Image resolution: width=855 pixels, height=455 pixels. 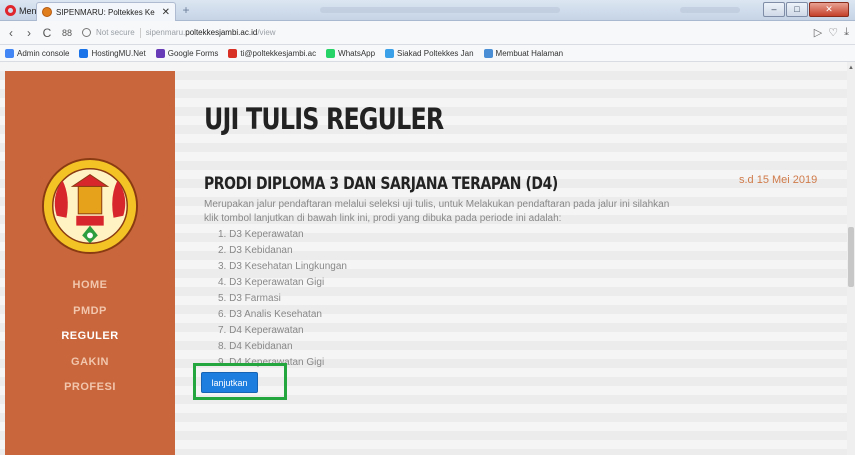 What do you see at coordinates (221, 32) in the screenshot?
I see `url-domain: poltekkesjambi.ac.id` at bounding box center [221, 32].